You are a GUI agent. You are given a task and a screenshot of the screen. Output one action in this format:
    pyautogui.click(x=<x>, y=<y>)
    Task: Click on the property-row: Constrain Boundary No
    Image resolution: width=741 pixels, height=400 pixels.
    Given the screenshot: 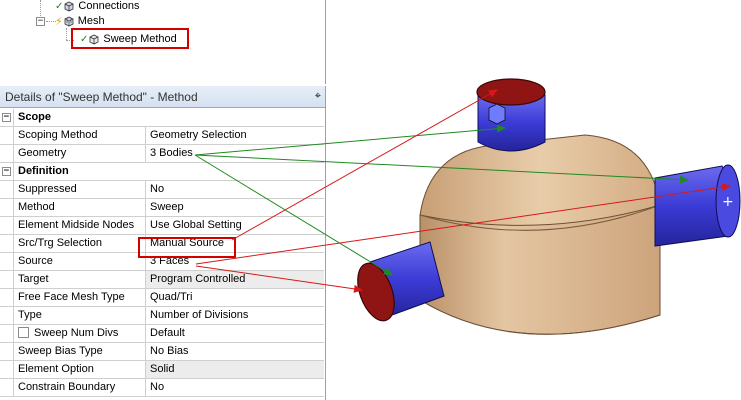 What is the action you would take?
    pyautogui.click(x=162, y=388)
    